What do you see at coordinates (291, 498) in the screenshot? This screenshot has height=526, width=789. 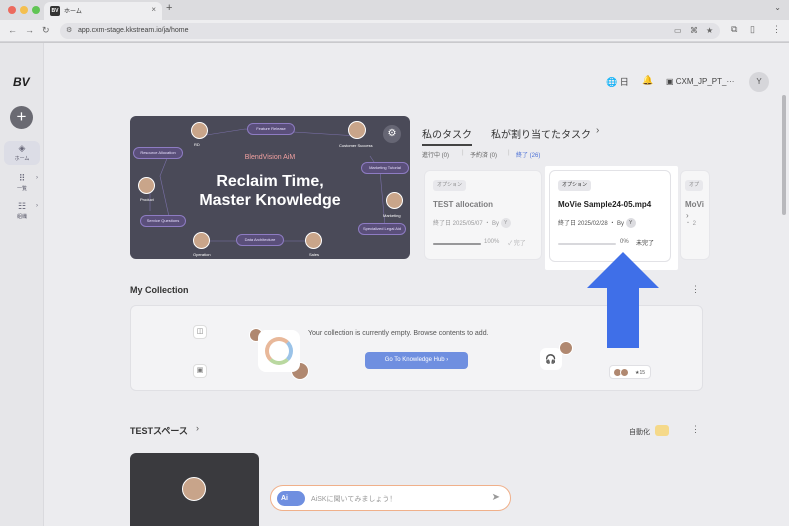 I see `ai-toggle: Ai` at bounding box center [291, 498].